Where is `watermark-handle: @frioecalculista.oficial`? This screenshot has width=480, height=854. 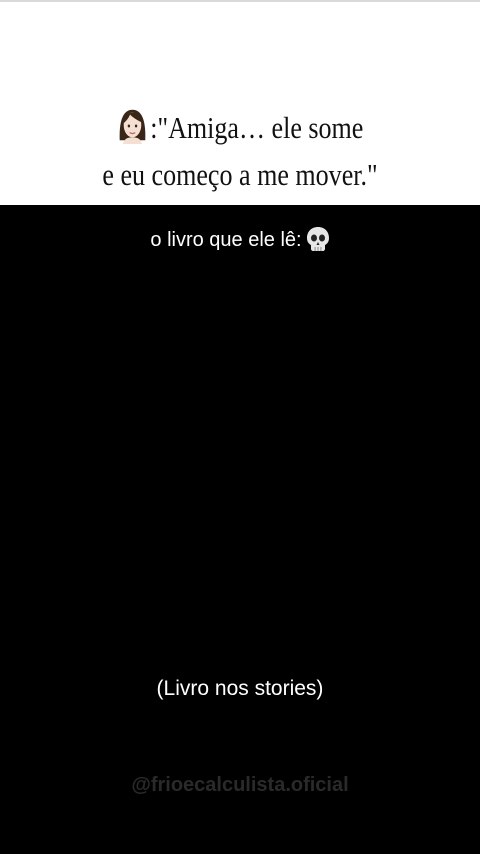
watermark-handle: @frioecalculista.oficial is located at coordinates (240, 785).